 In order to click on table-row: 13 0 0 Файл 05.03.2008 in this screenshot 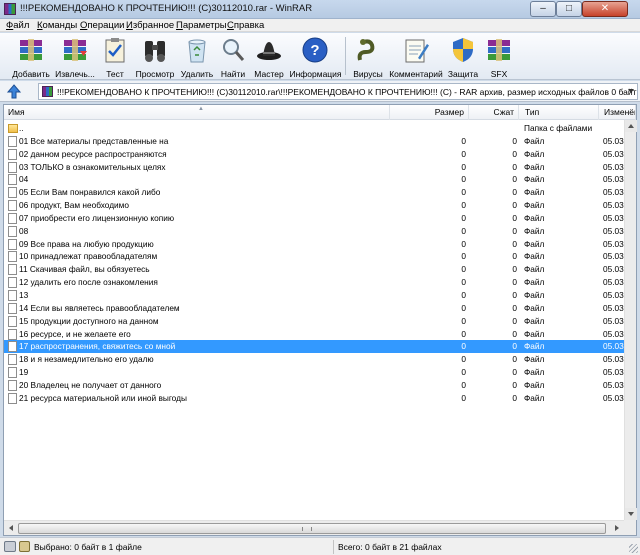, I will do `click(314, 295)`.